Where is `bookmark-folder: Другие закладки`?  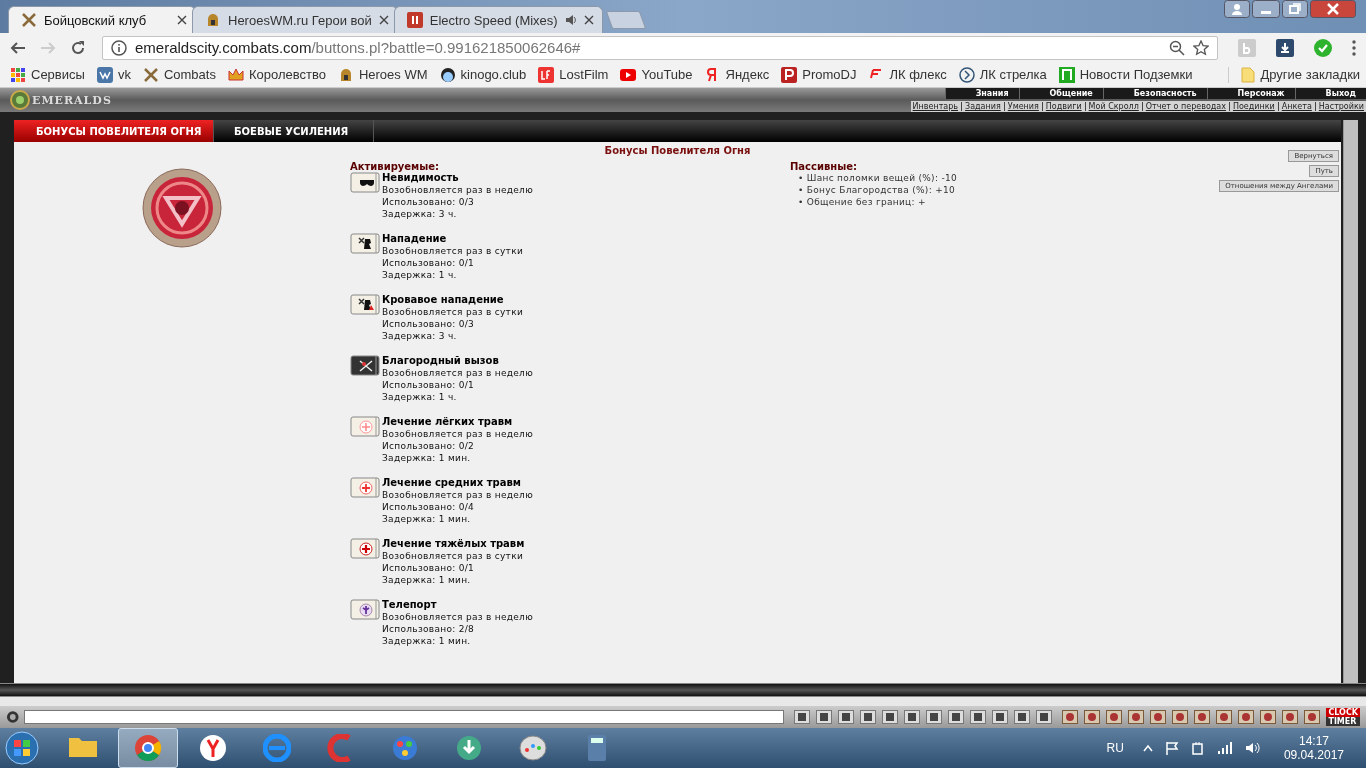 bookmark-folder: Другие закладки is located at coordinates (1294, 74).